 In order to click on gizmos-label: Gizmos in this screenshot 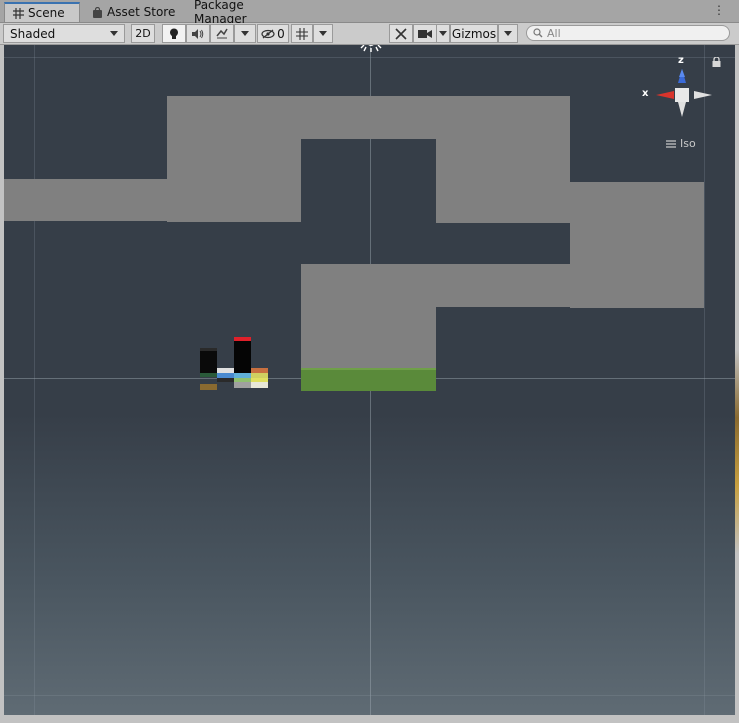, I will do `click(474, 33)`.